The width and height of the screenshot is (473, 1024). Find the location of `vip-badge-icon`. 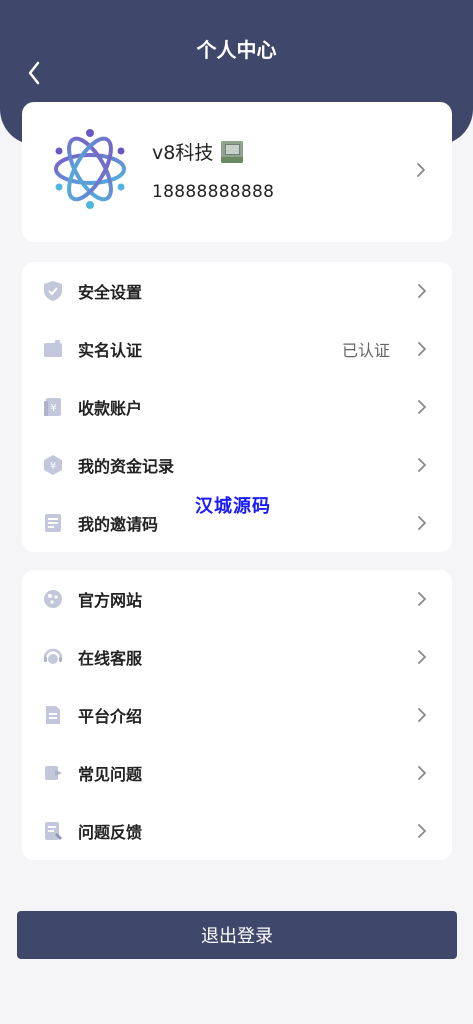

vip-badge-icon is located at coordinates (232, 151).